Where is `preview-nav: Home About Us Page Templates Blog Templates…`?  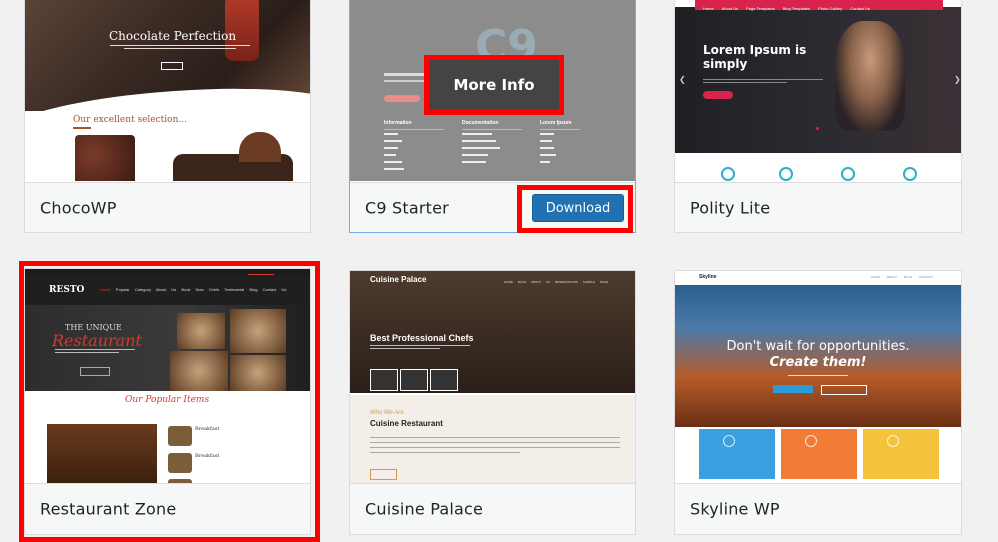
preview-nav: Home About Us Page Templates Blog Templates… is located at coordinates (819, 5).